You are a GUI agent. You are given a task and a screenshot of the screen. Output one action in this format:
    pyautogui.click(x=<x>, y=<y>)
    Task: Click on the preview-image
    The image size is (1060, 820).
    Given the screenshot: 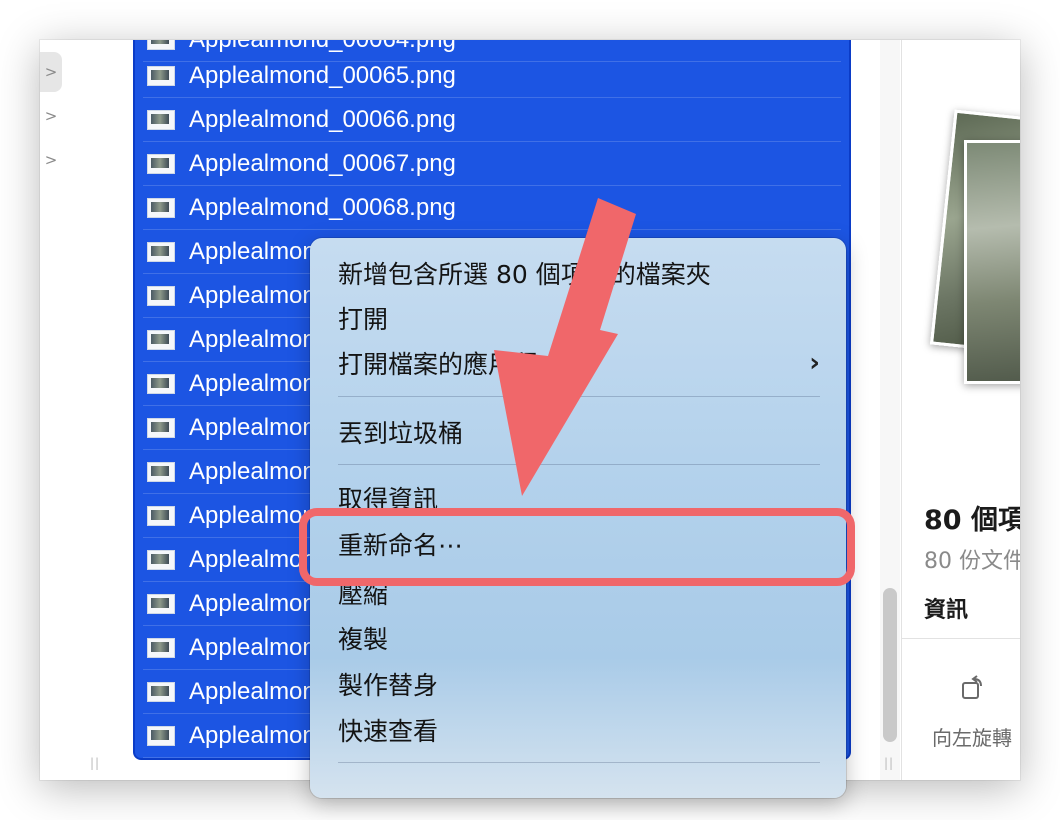 What is the action you would take?
    pyautogui.click(x=992, y=262)
    